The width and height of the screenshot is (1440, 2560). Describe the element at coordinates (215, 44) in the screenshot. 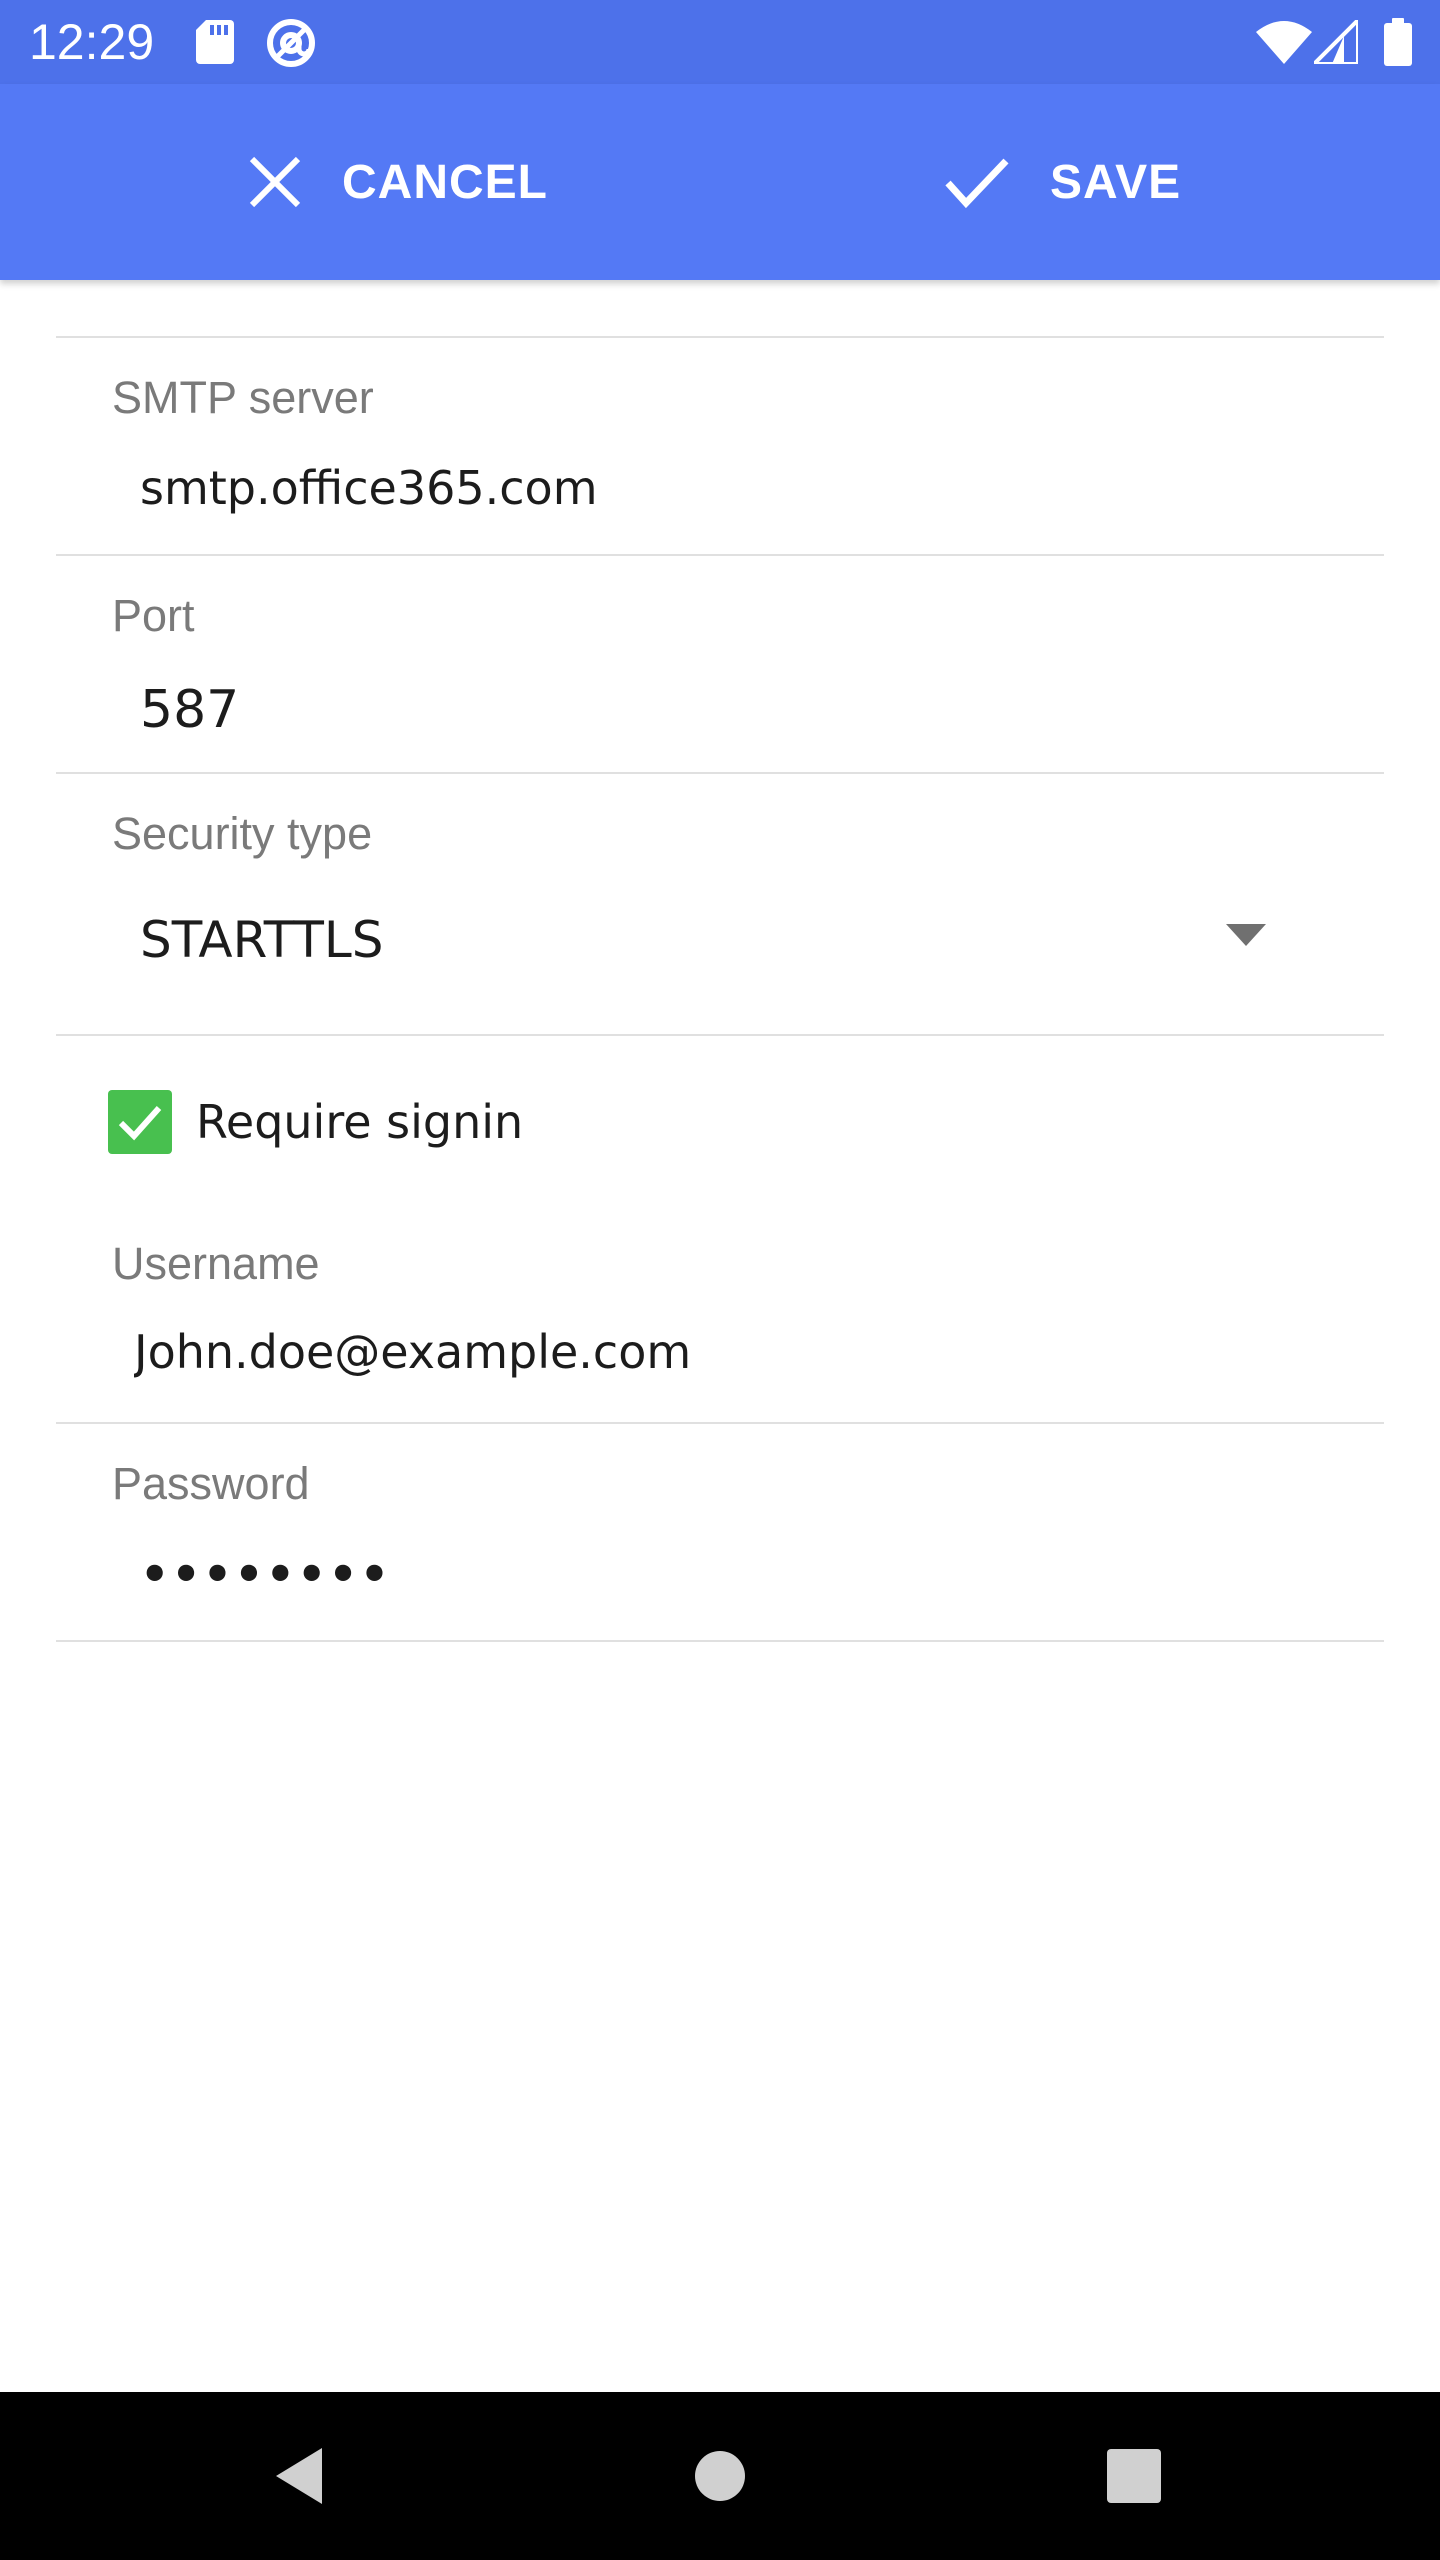

I see `sd-card-icon` at that location.